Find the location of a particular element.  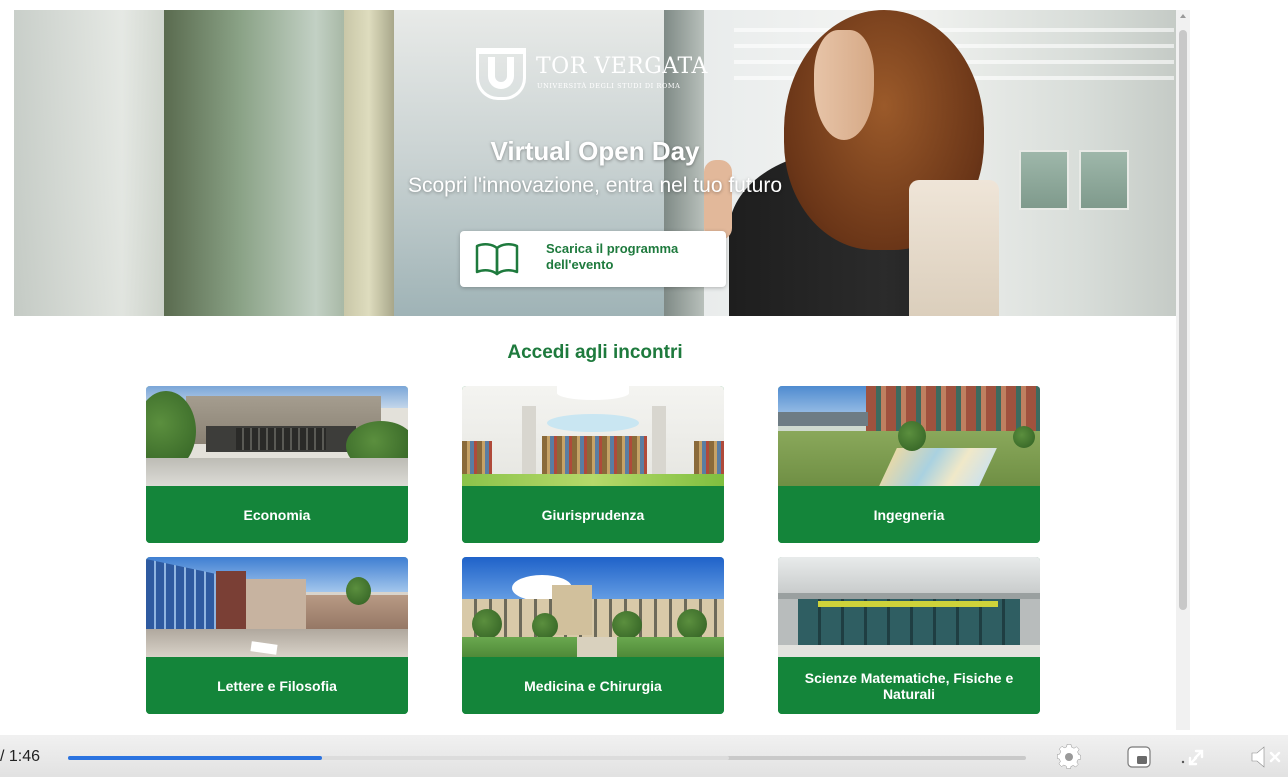

fullscreen-button is located at coordinates (1197, 757).